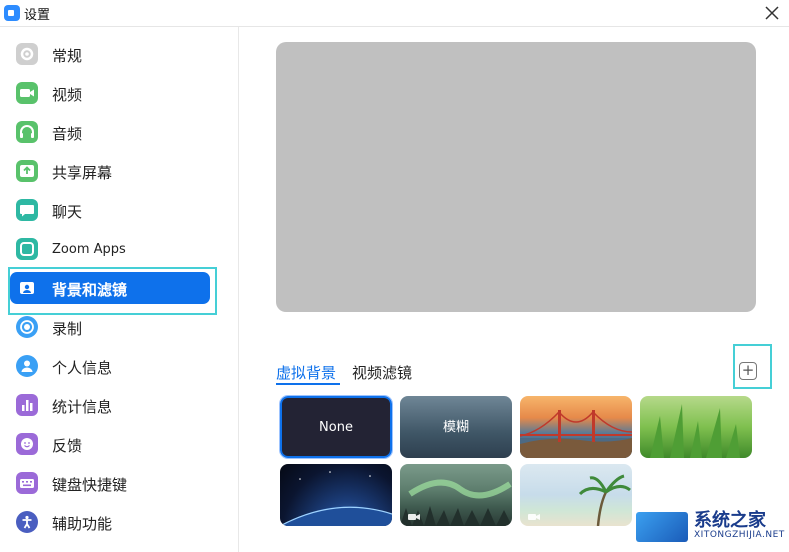 The height and width of the screenshot is (552, 789). I want to click on sidebar-item-label: Zoom Apps, so click(89, 249).